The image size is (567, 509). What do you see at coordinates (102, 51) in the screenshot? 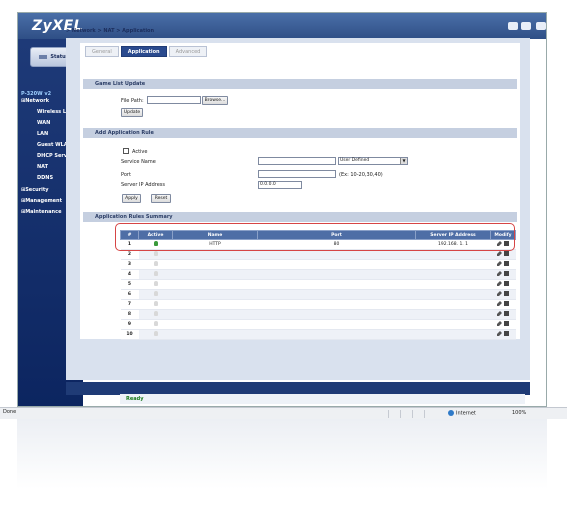
I see `tab-general: General` at bounding box center [102, 51].